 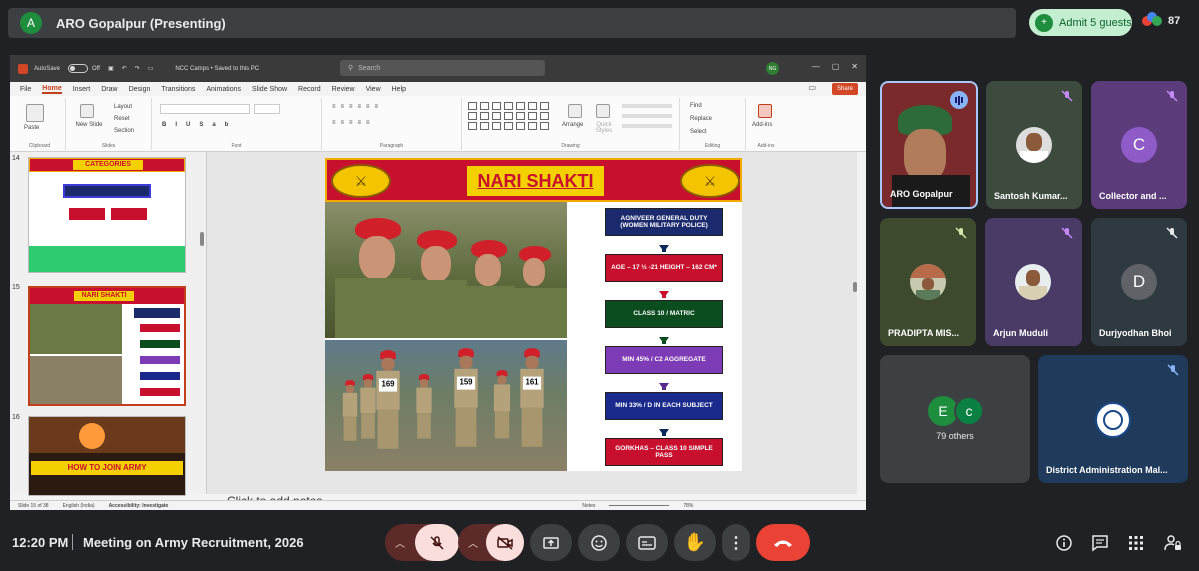 I want to click on thumbs-scrollbar, so click(x=202, y=239).